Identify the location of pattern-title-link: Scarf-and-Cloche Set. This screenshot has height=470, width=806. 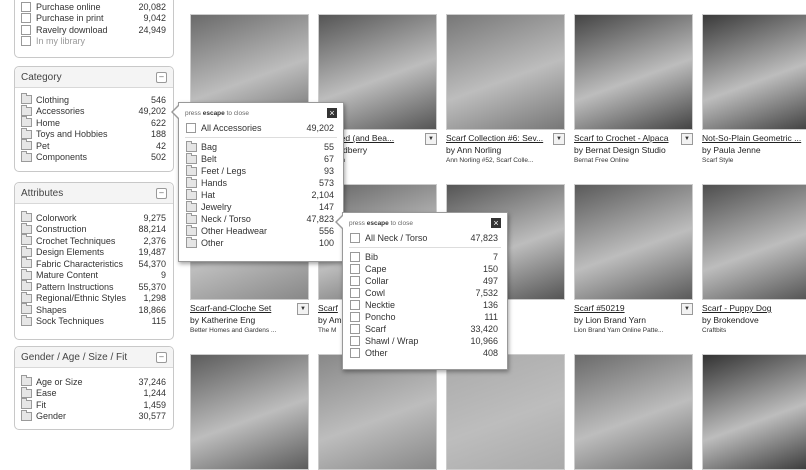
(242, 308).